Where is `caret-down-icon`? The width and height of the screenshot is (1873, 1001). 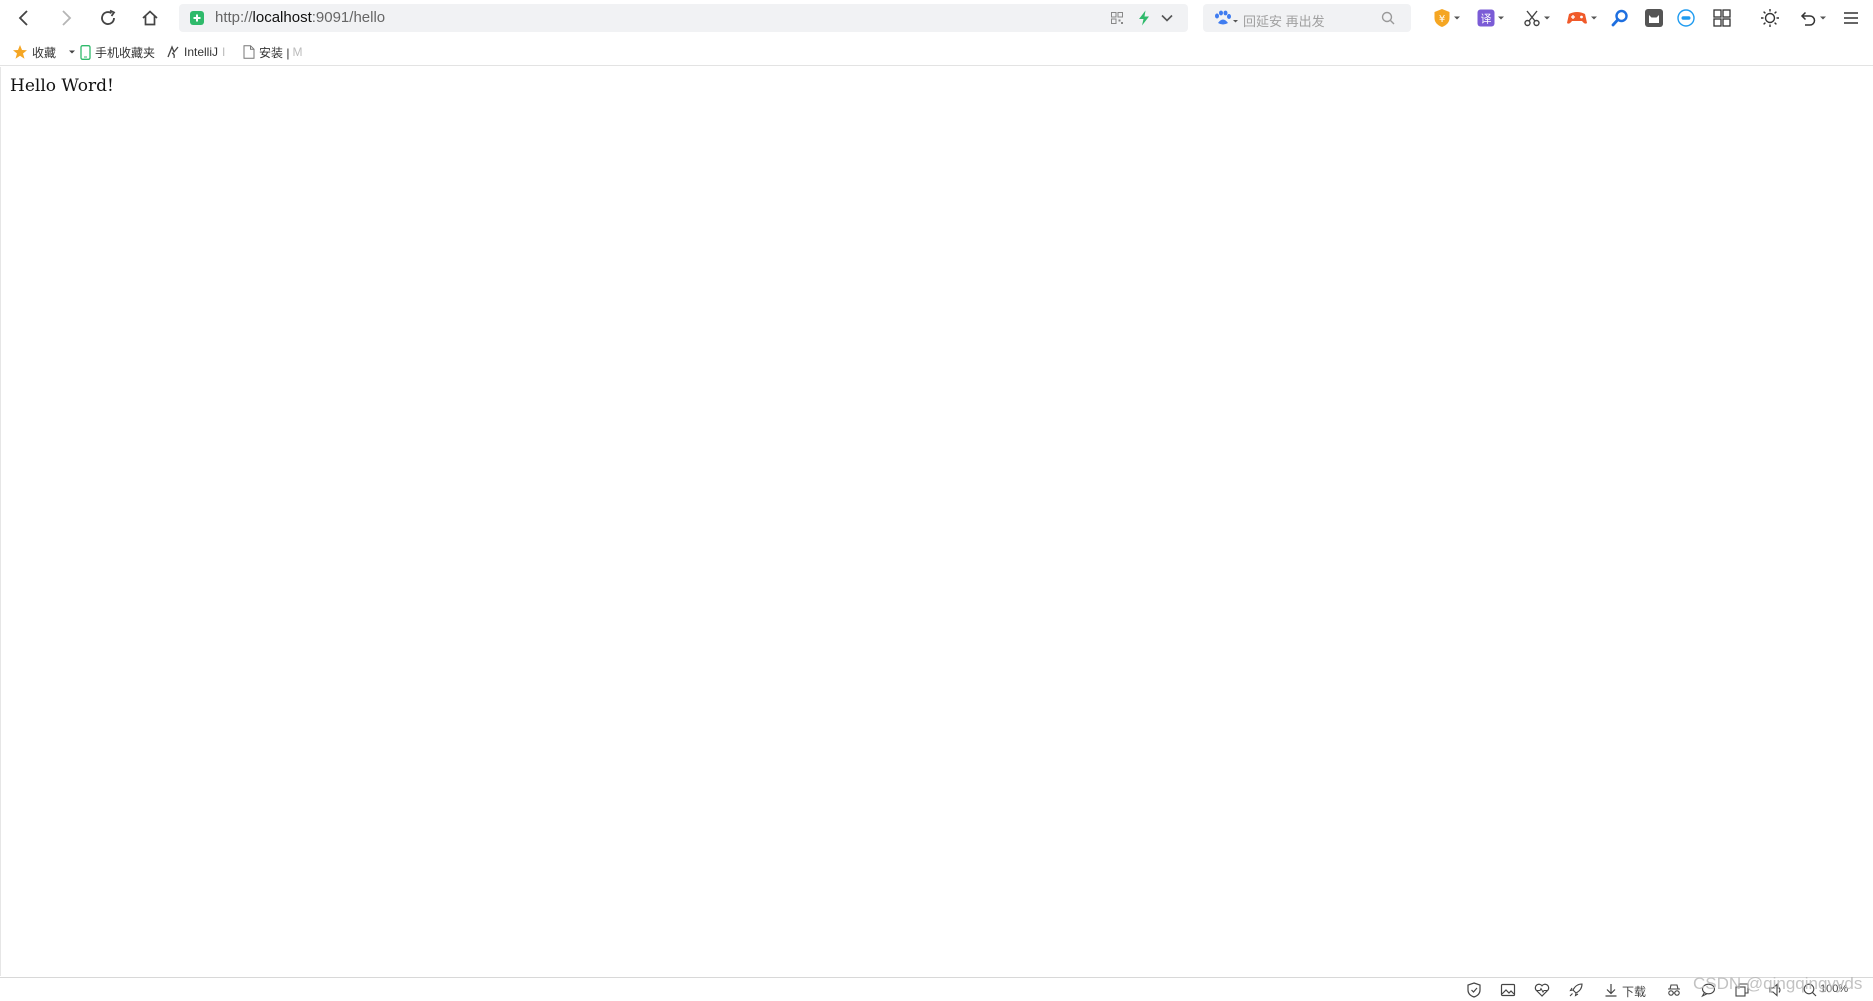
caret-down-icon is located at coordinates (72, 52).